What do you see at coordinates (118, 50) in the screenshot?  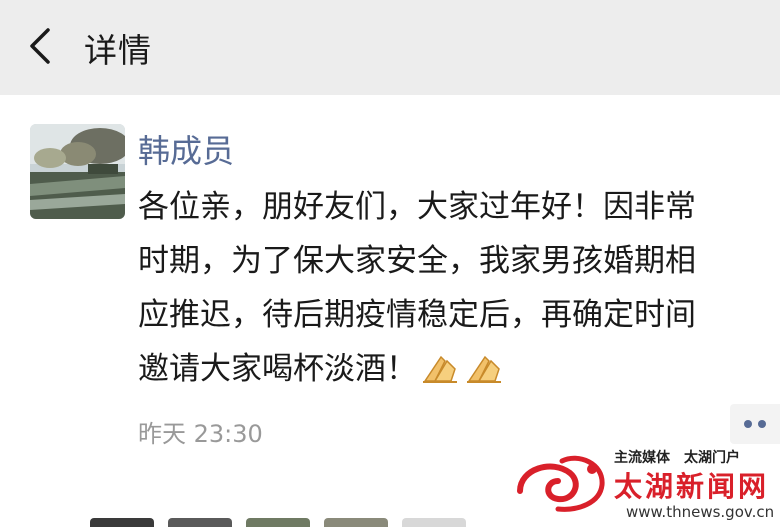 I see `page-title: 详情` at bounding box center [118, 50].